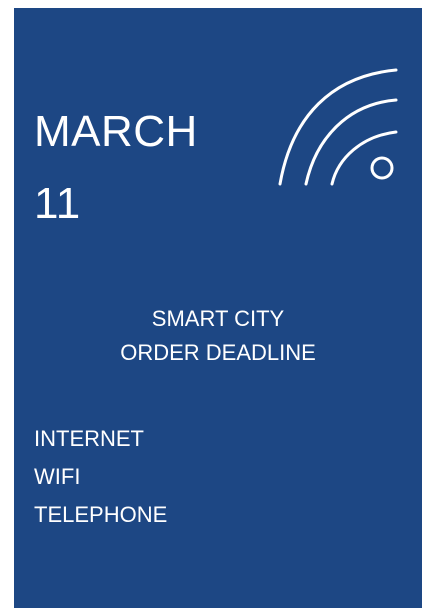  I want to click on wifi-signal-icon, so click(338, 127).